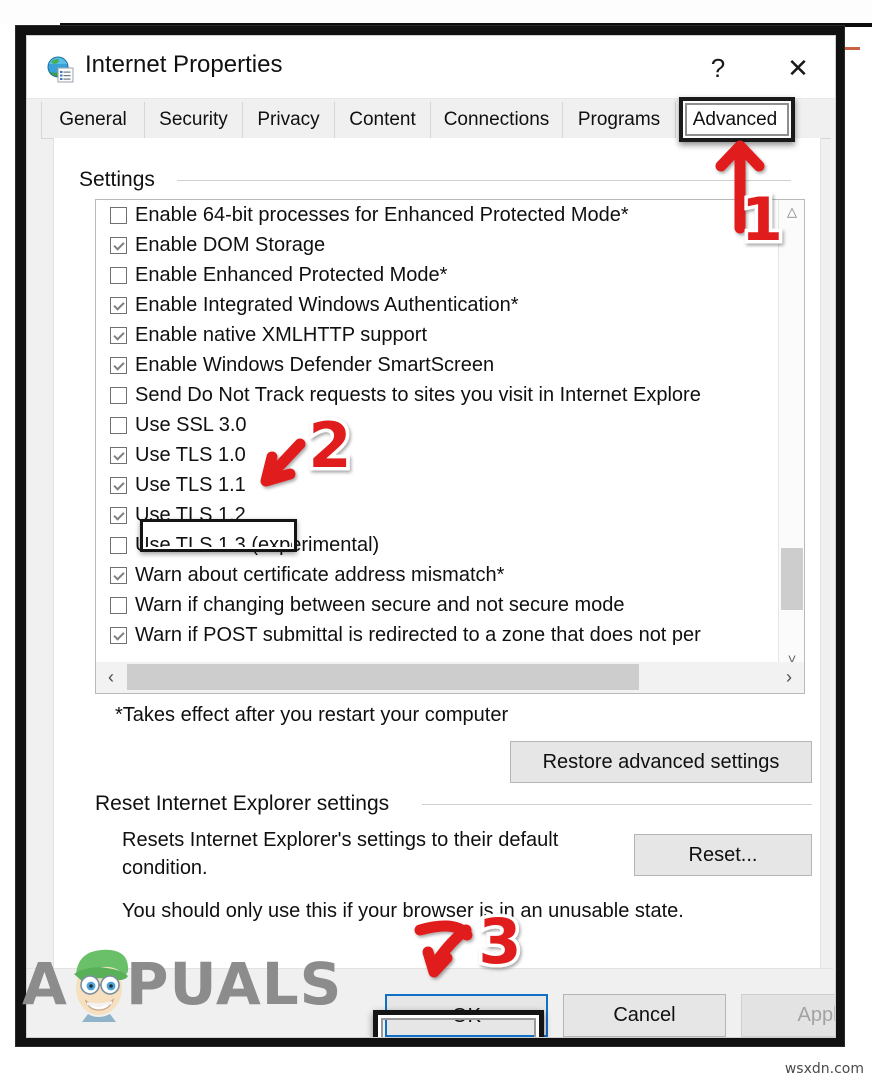 The height and width of the screenshot is (1081, 872). I want to click on list-item-label: Enable Enhanced Protected Mode*, so click(291, 275).